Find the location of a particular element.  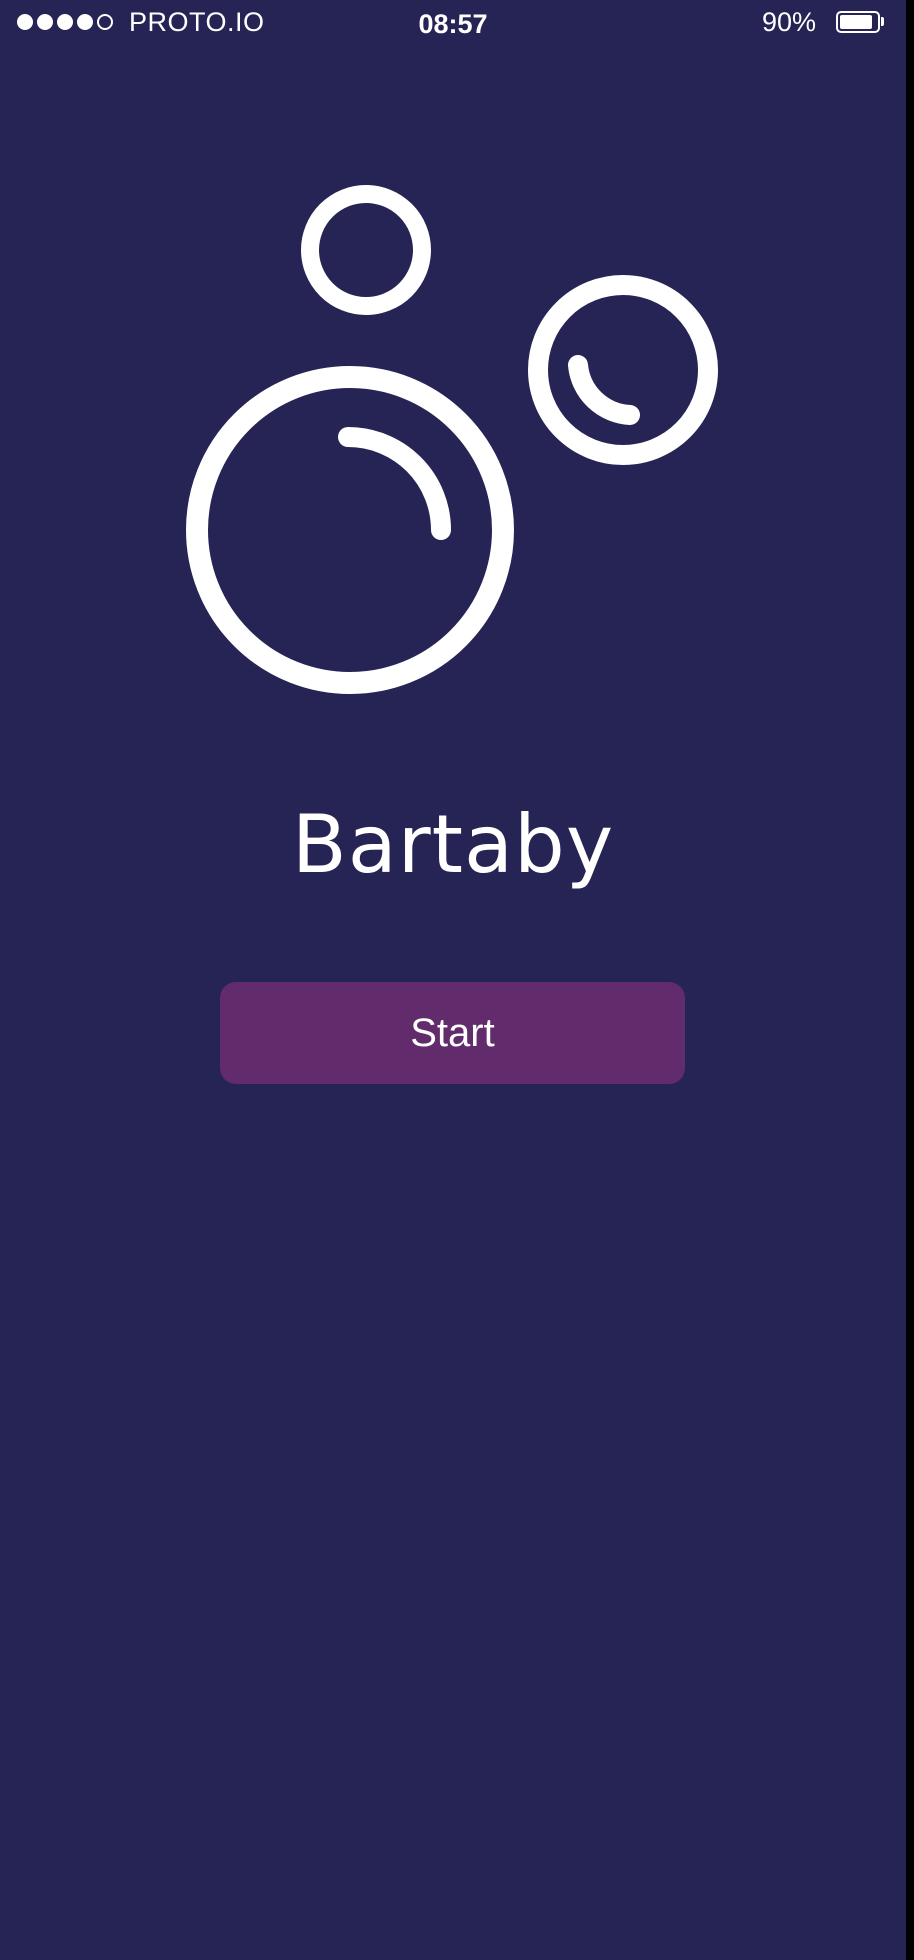

large-bubble is located at coordinates (350, 530).